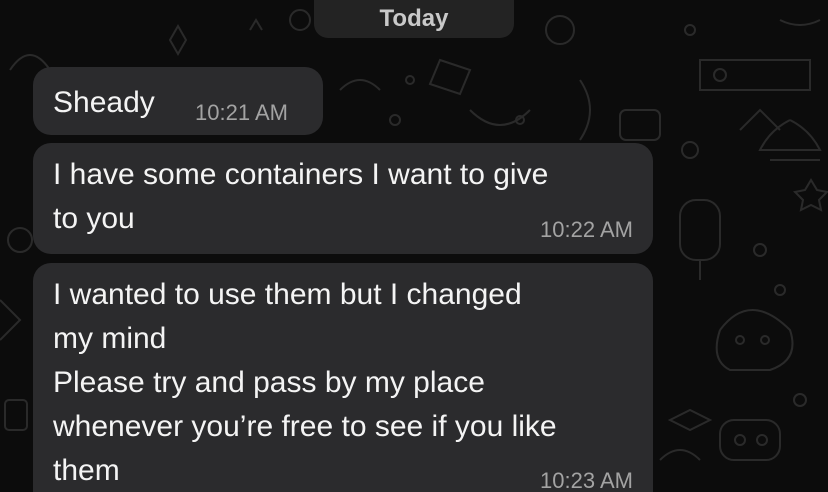 This screenshot has width=828, height=492. What do you see at coordinates (586, 480) in the screenshot?
I see `message-timestamp: 10:23 AM` at bounding box center [586, 480].